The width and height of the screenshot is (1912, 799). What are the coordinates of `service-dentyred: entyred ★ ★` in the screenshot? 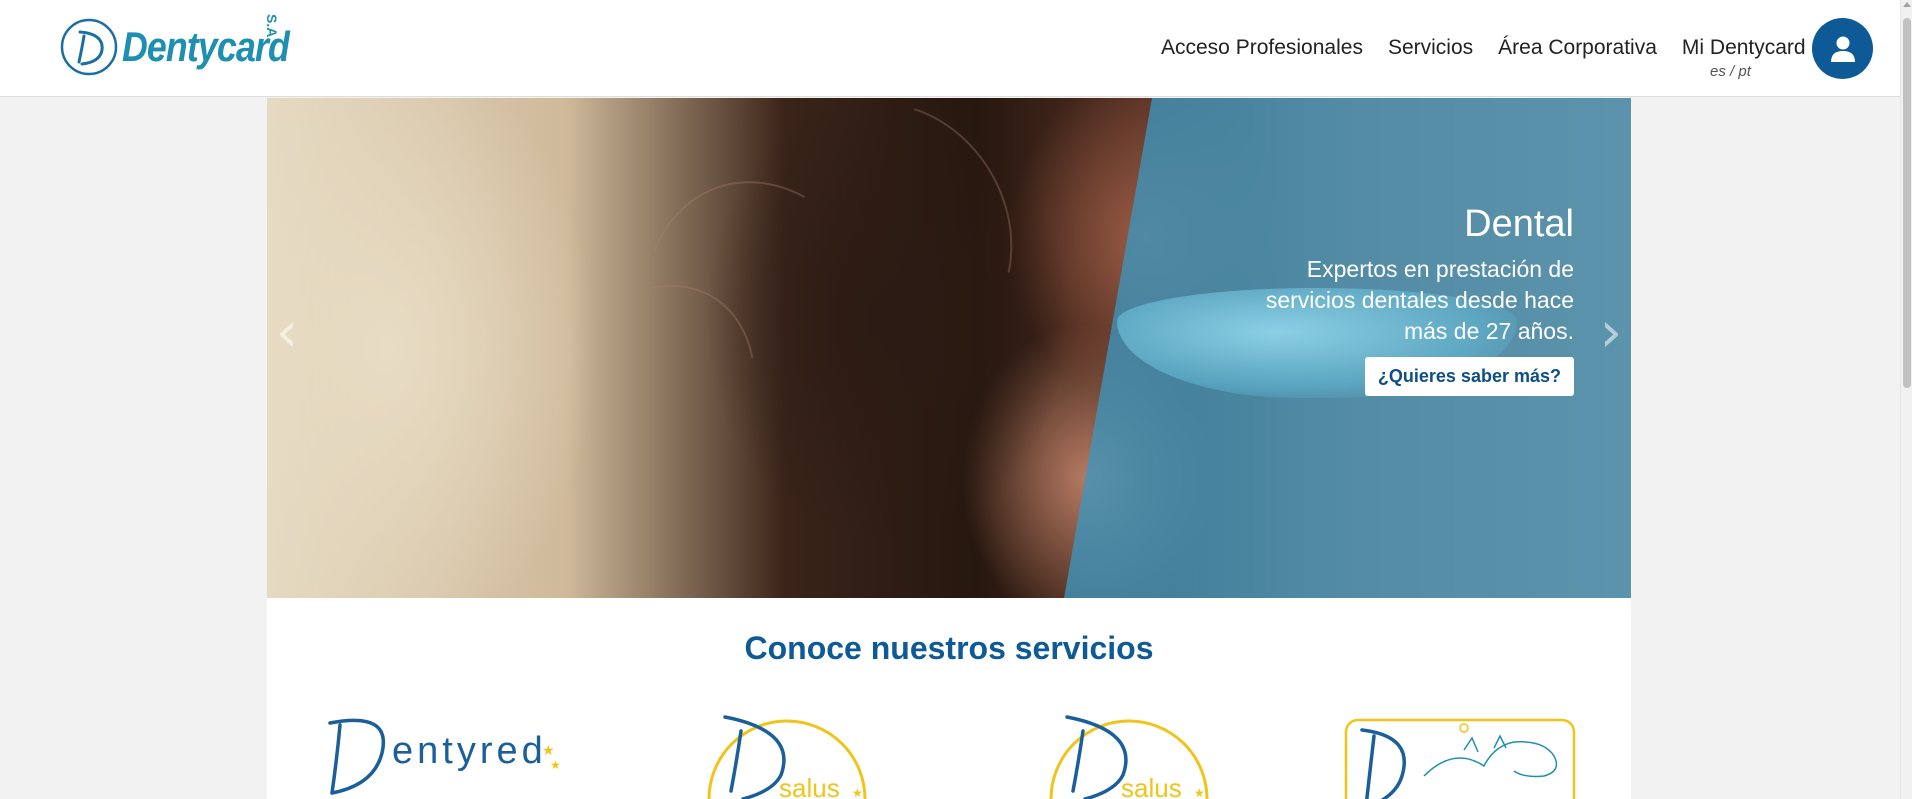 It's located at (447, 756).